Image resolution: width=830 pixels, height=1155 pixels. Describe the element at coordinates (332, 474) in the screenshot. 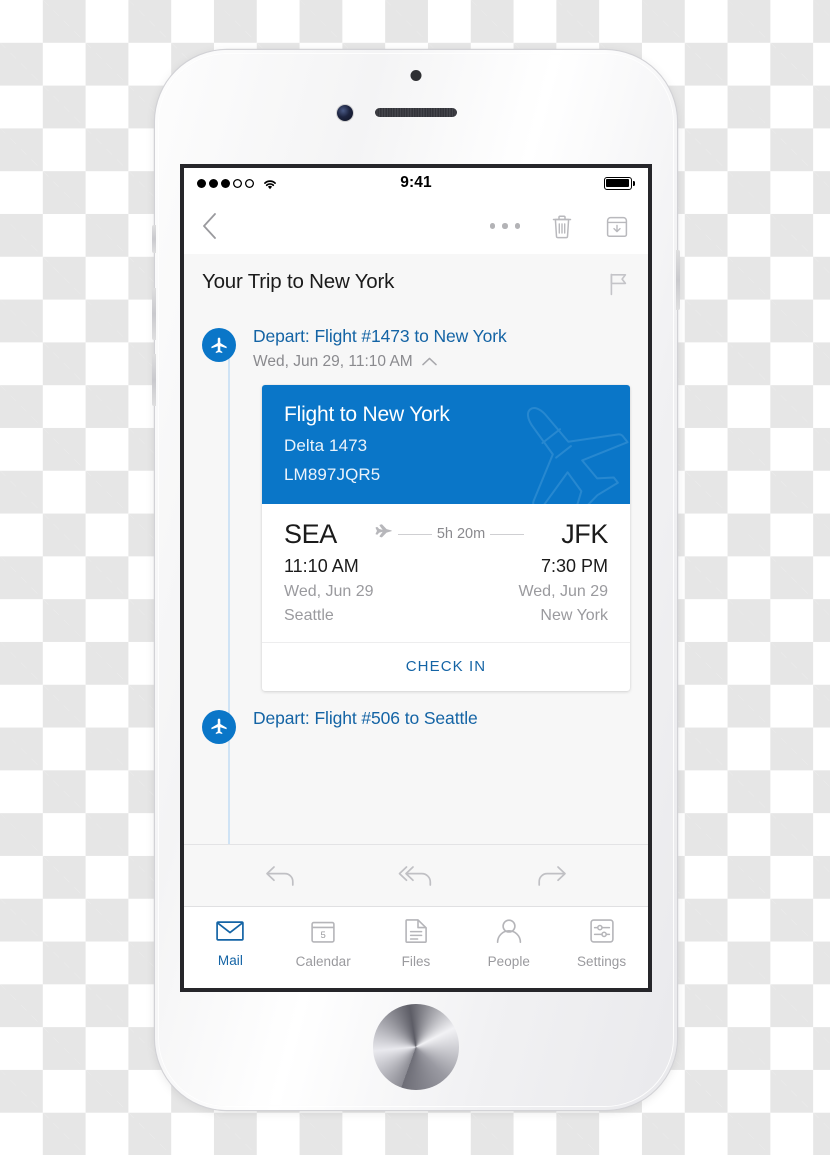

I see `card-confirmation: LM897JQR5` at that location.